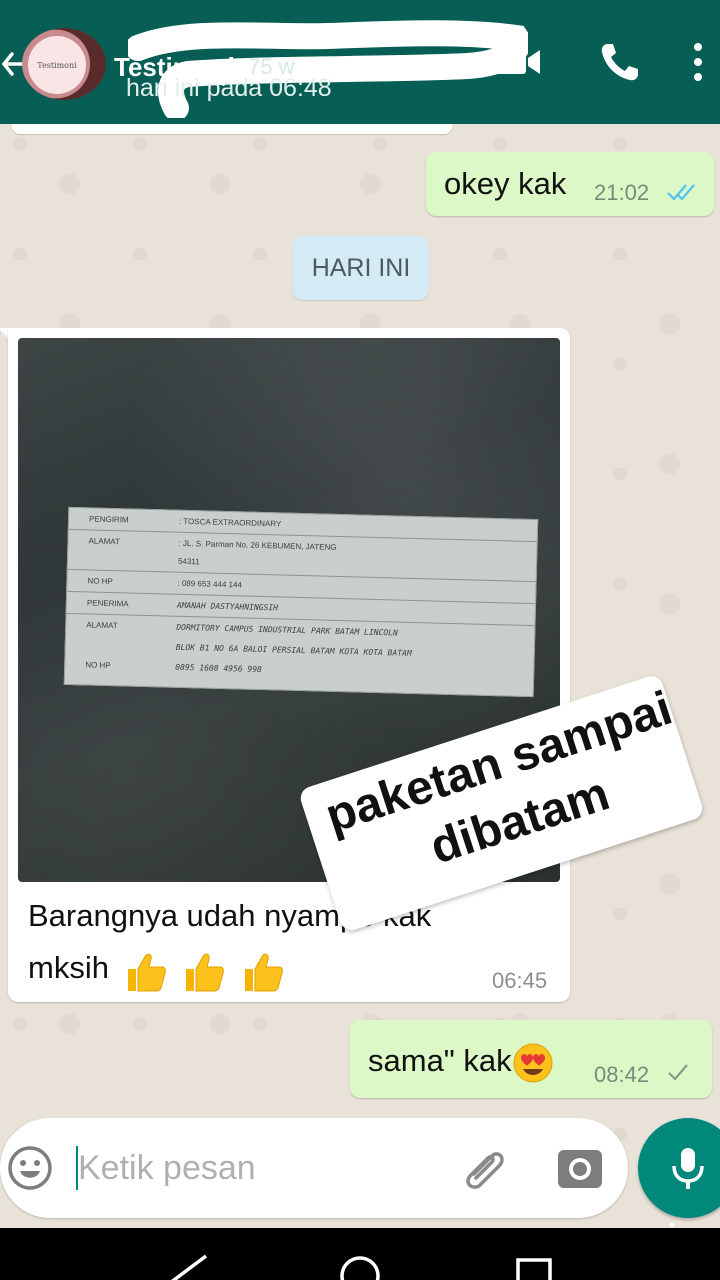 The height and width of the screenshot is (1280, 720). I want to click on nav-recent-apps-icon, so click(534, 1269).